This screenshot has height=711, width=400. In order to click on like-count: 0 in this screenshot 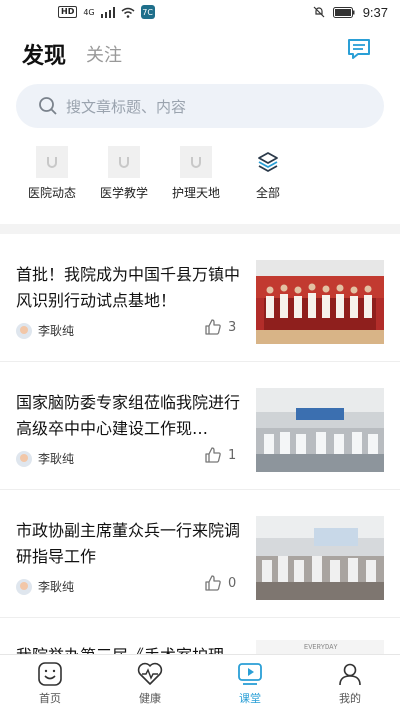, I will do `click(232, 583)`.